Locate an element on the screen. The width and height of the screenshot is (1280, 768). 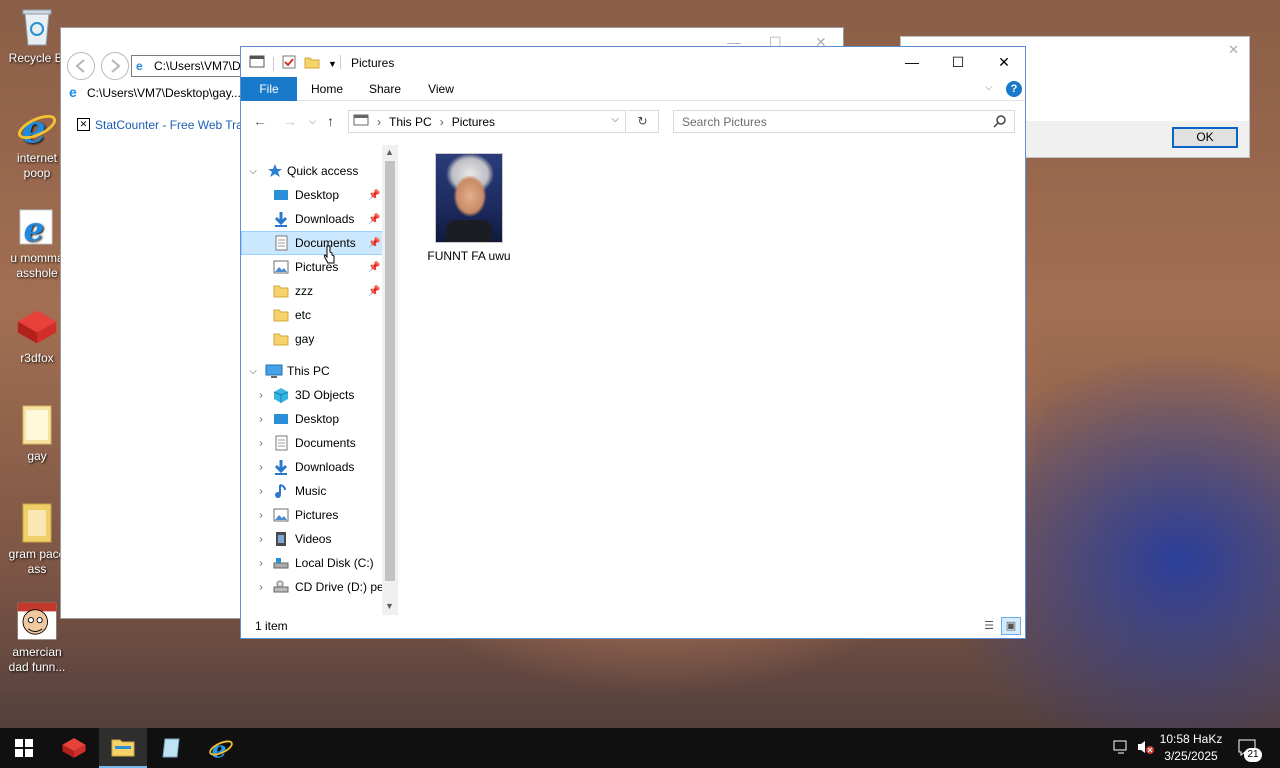
refresh-button: ↻ is located at coordinates (643, 121).